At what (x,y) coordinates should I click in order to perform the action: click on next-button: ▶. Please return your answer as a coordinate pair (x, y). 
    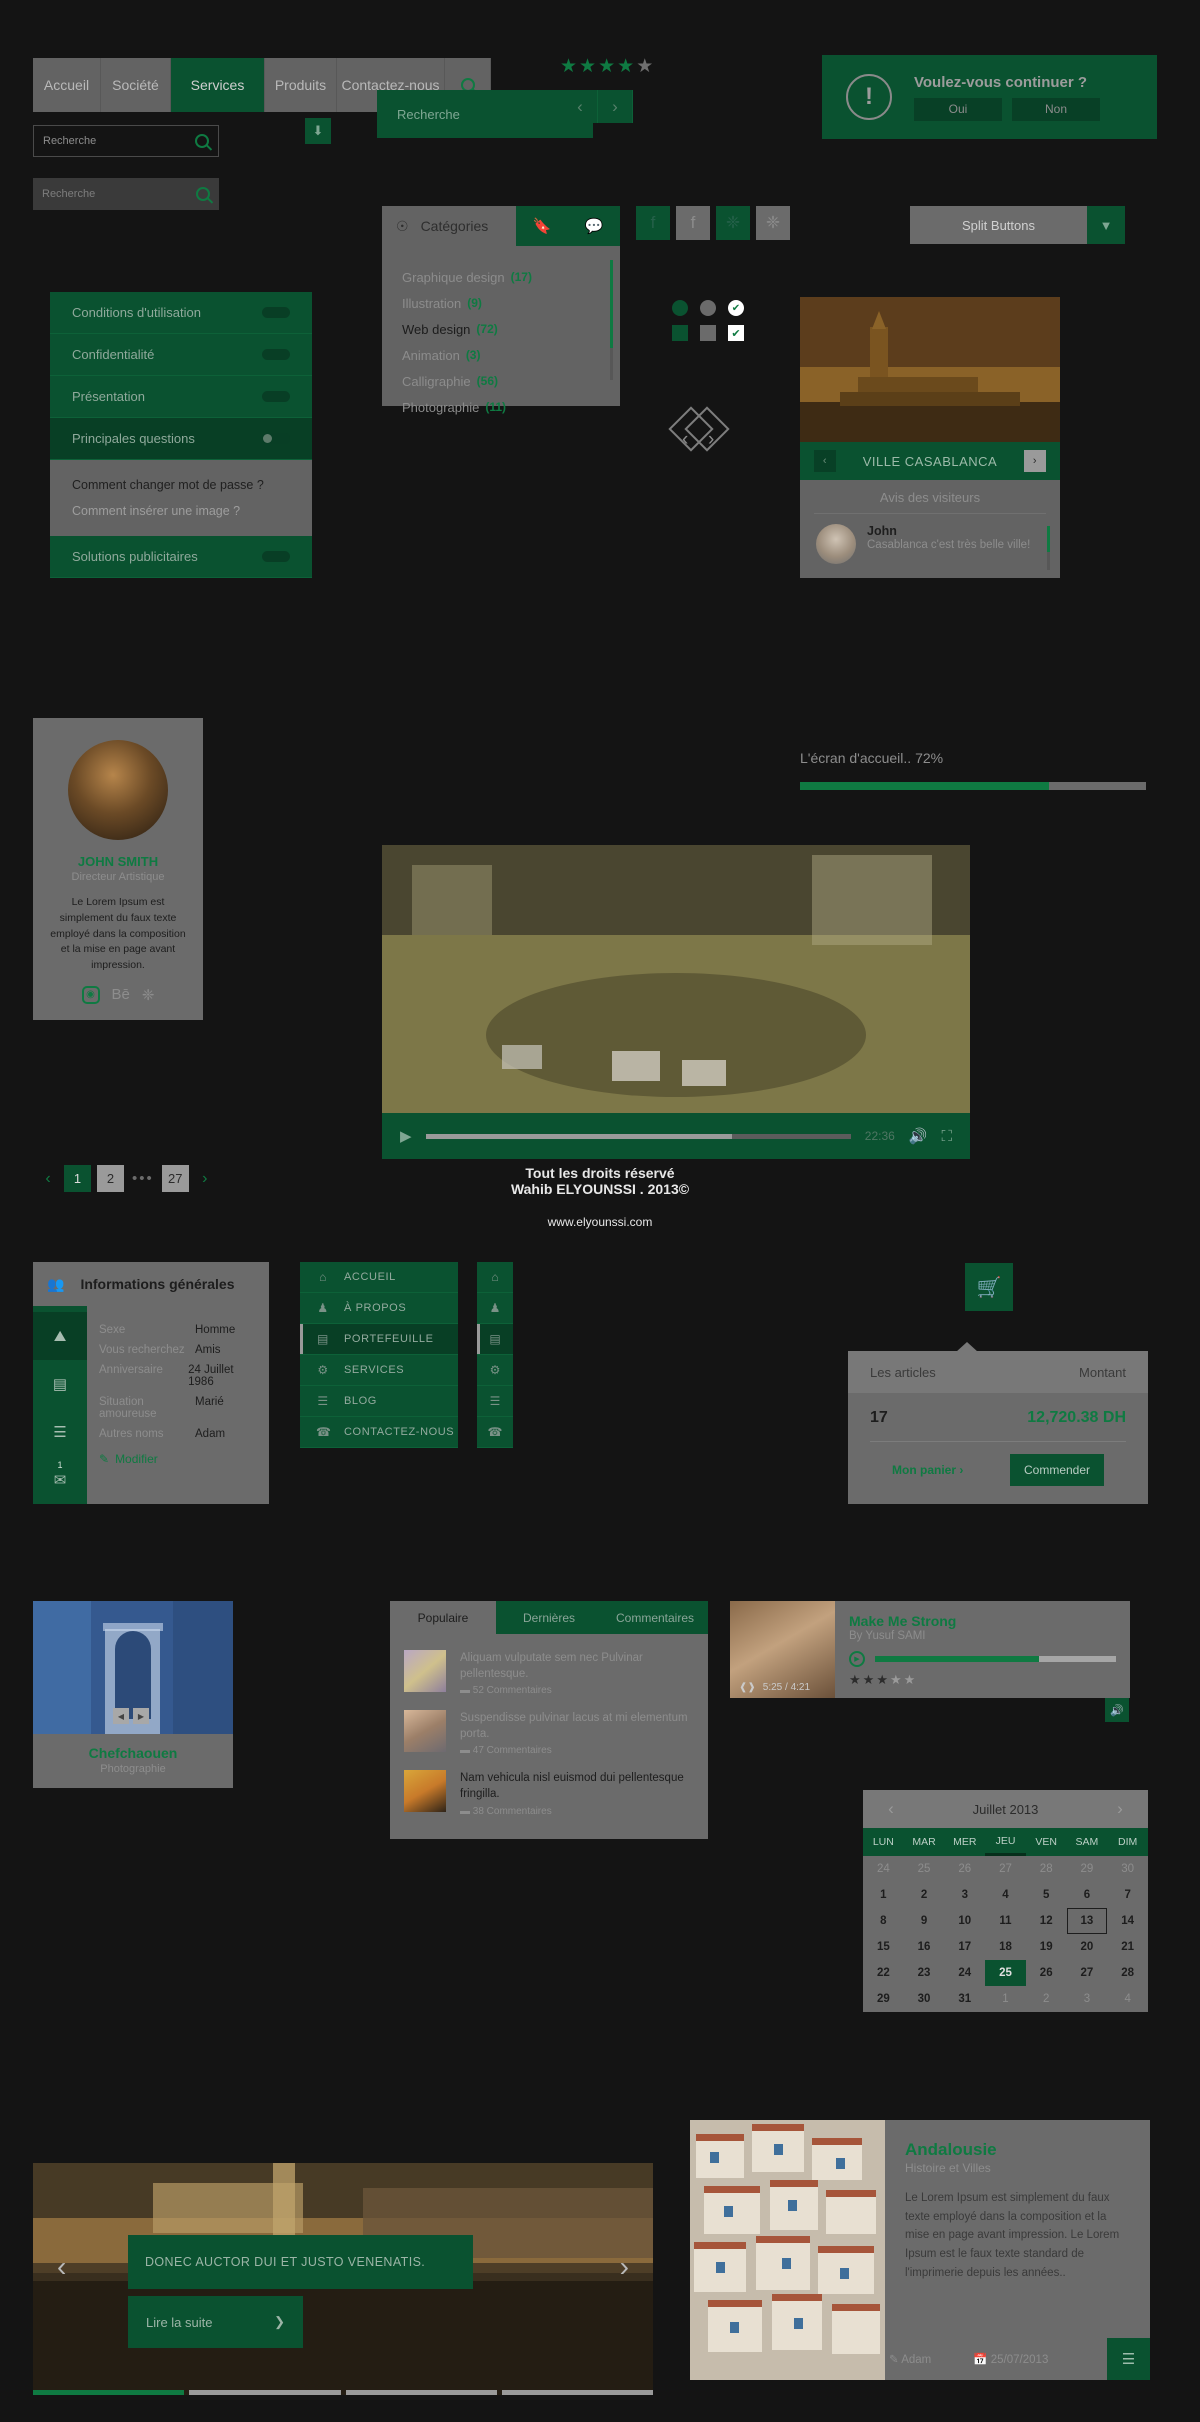
    Looking at the image, I should click on (141, 1716).